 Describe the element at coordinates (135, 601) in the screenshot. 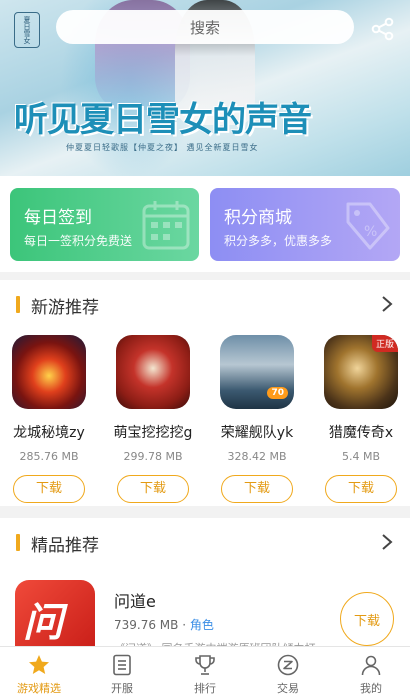

I see `featured-game-name: 问道e` at that location.